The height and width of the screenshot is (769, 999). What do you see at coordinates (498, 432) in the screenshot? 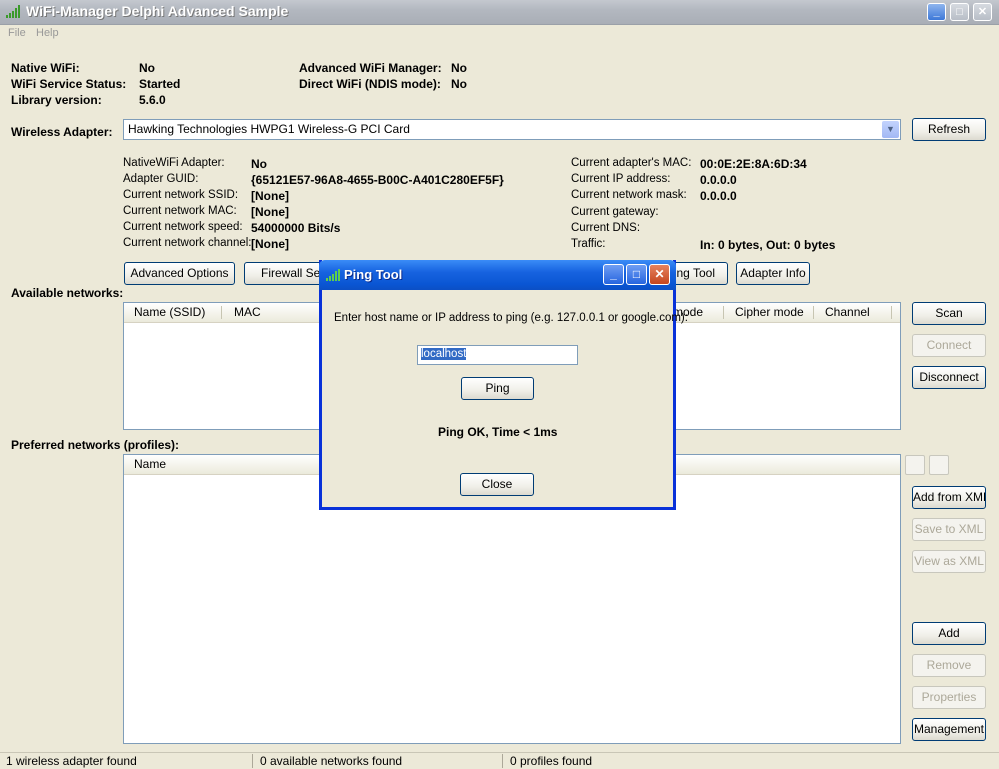
I see `ping-result: Ping OK, Time < 1ms` at bounding box center [498, 432].